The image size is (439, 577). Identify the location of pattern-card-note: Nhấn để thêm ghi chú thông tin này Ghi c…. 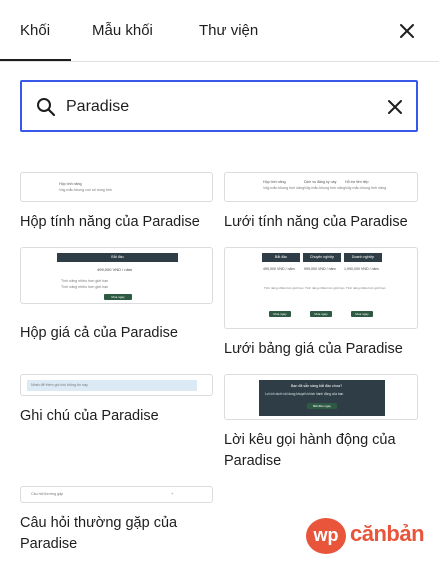
(116, 401).